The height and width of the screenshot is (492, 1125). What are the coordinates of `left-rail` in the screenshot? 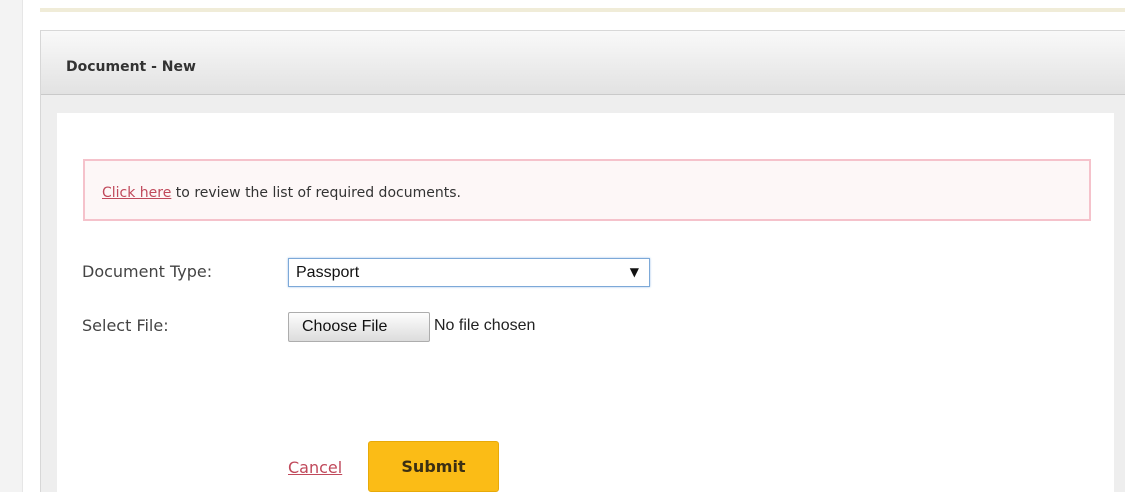 It's located at (11, 246).